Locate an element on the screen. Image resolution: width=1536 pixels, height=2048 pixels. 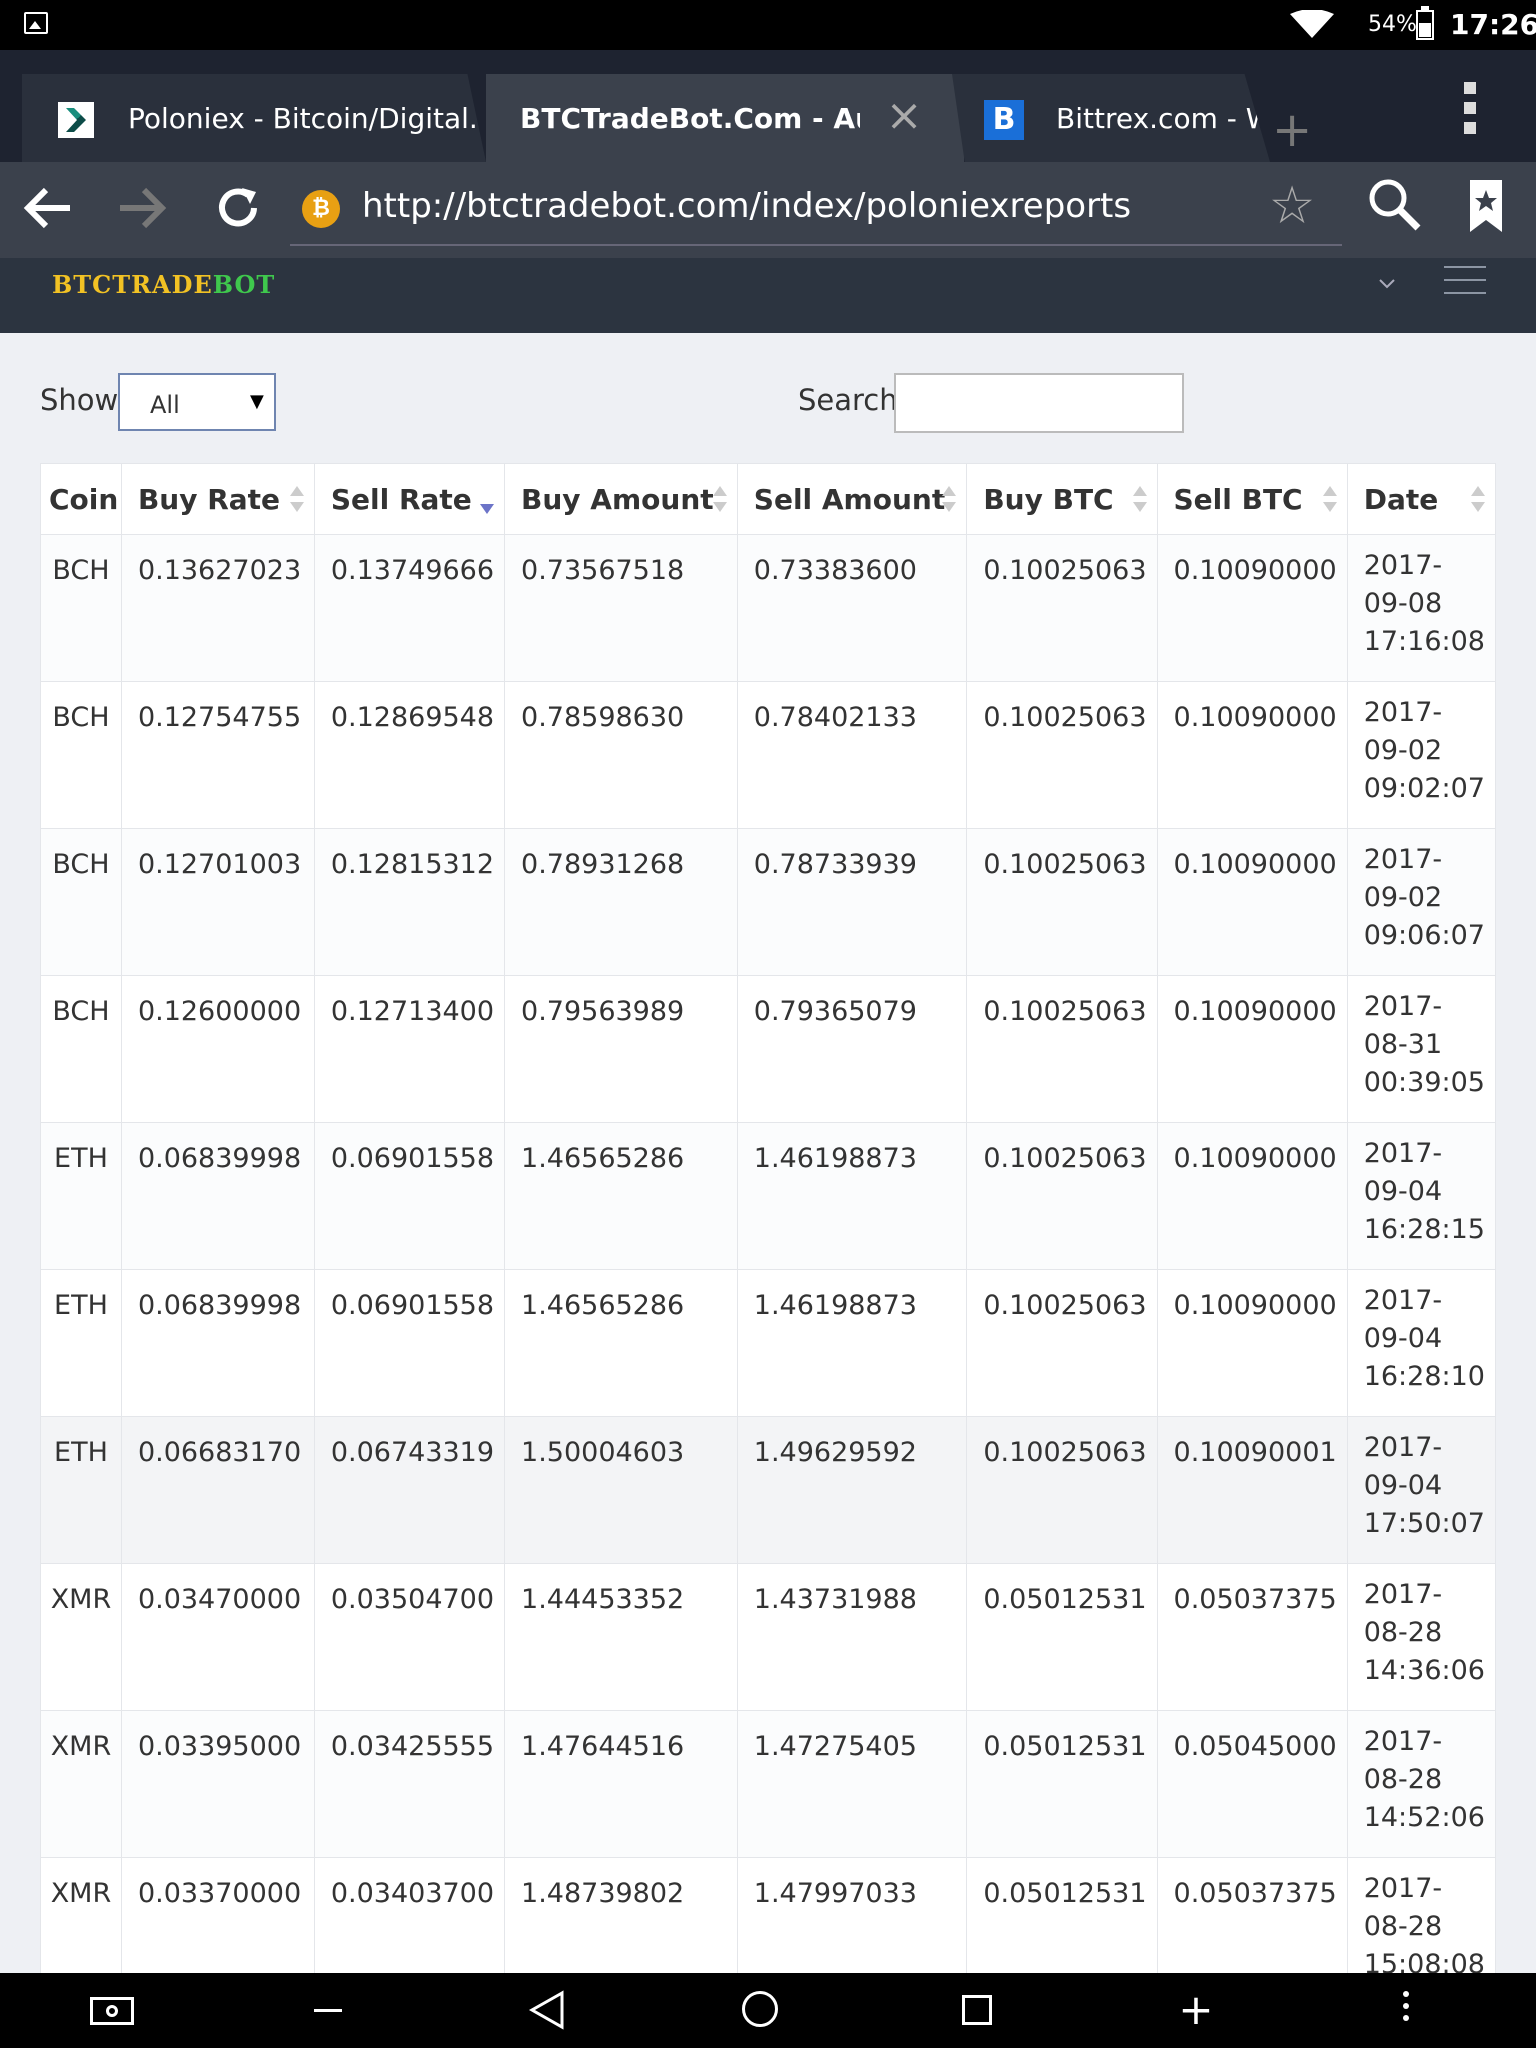
new-tab-icon: + is located at coordinates (1297, 130).